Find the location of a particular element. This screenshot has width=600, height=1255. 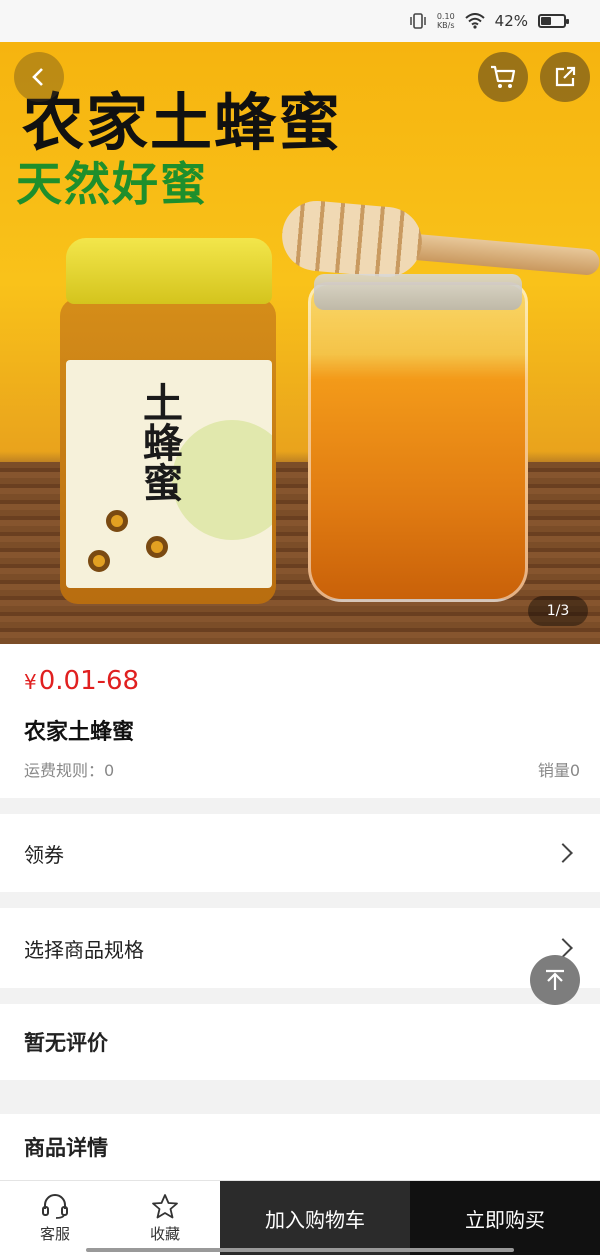

cart-icon is located at coordinates (503, 76).